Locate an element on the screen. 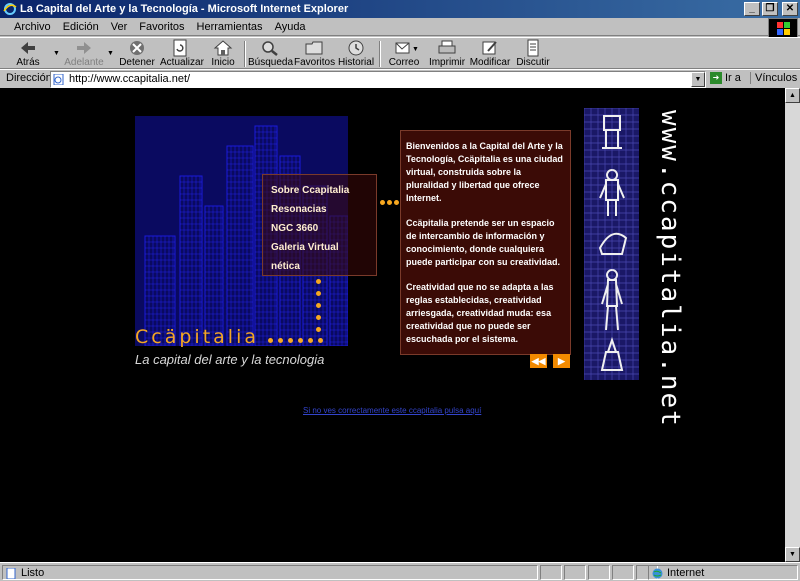  site-tagline: La capital del arte y la tecnologia is located at coordinates (230, 359).